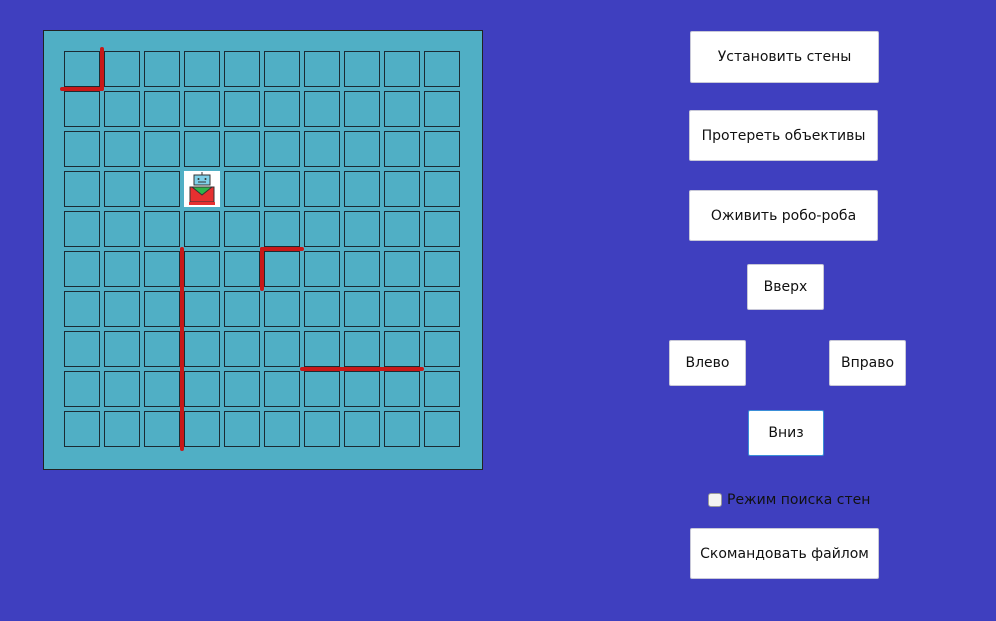  Describe the element at coordinates (783, 135) in the screenshot. I see `wipe-lenses-button: Протереть объективы` at that location.